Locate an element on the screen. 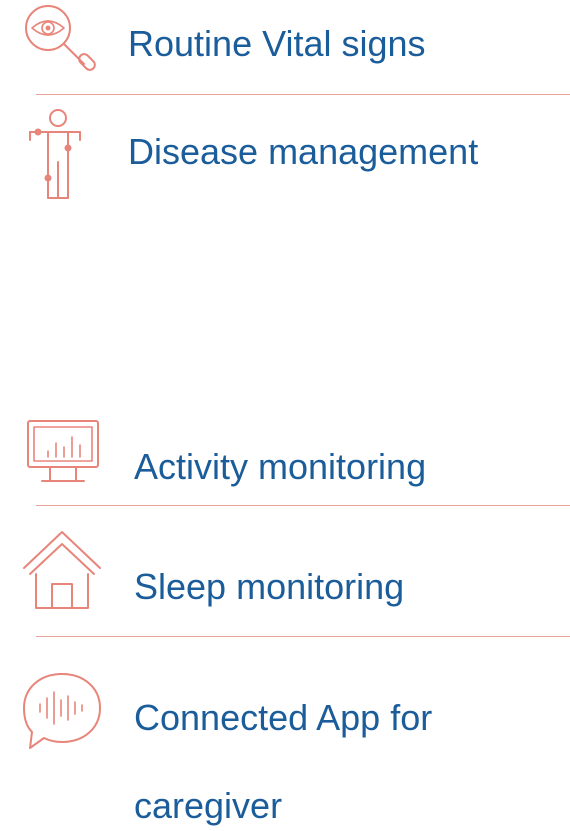 This screenshot has height=831, width=570. feature-label: Routine Vital signs is located at coordinates (277, 43).